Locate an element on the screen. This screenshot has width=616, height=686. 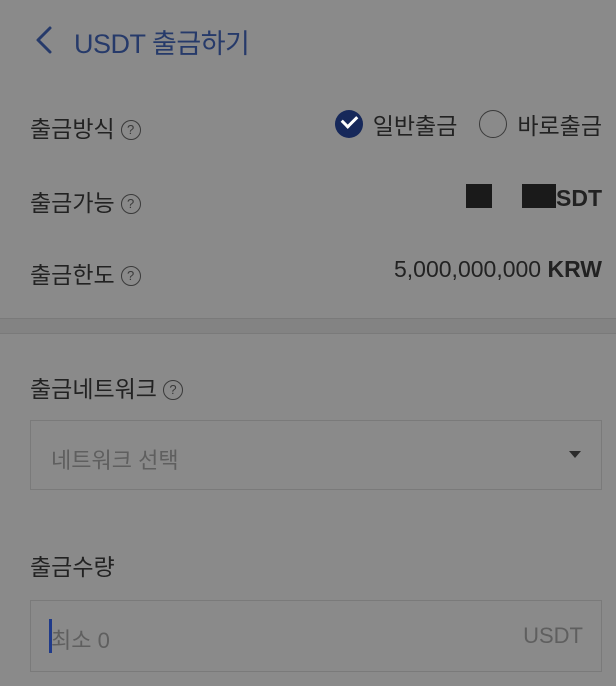
limit-row: 출금한도? 5,000,000,000 KRW is located at coordinates (316, 270).